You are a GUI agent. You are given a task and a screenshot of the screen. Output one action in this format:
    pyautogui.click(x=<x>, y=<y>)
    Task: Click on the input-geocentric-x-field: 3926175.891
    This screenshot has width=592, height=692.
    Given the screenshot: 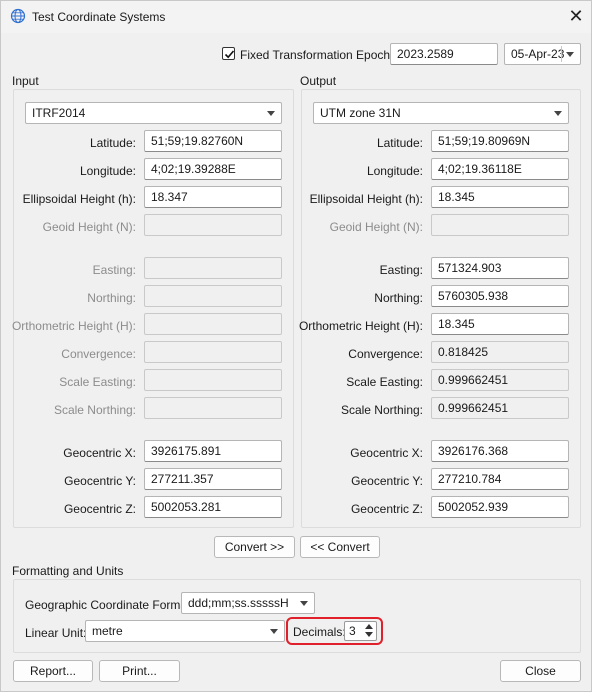 What is the action you would take?
    pyautogui.click(x=213, y=451)
    